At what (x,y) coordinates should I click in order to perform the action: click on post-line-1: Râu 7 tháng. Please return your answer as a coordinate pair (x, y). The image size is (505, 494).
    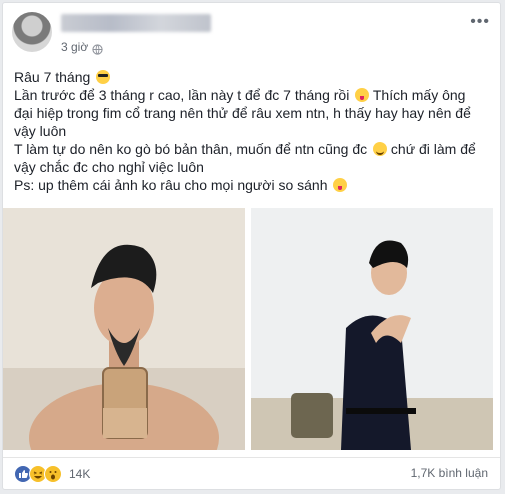
    Looking at the image, I should click on (254, 77).